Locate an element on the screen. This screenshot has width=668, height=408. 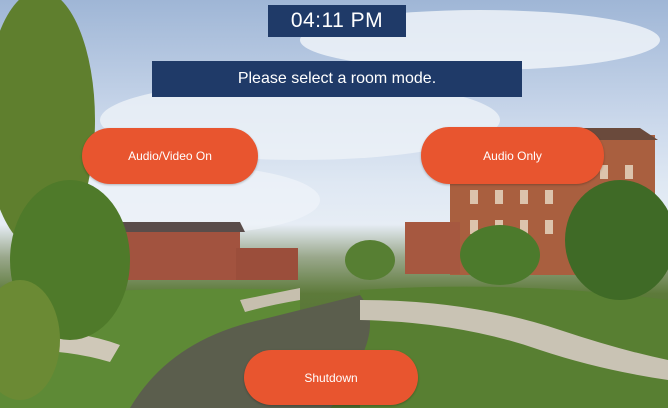
audio-only-button: Audio Only is located at coordinates (512, 155).